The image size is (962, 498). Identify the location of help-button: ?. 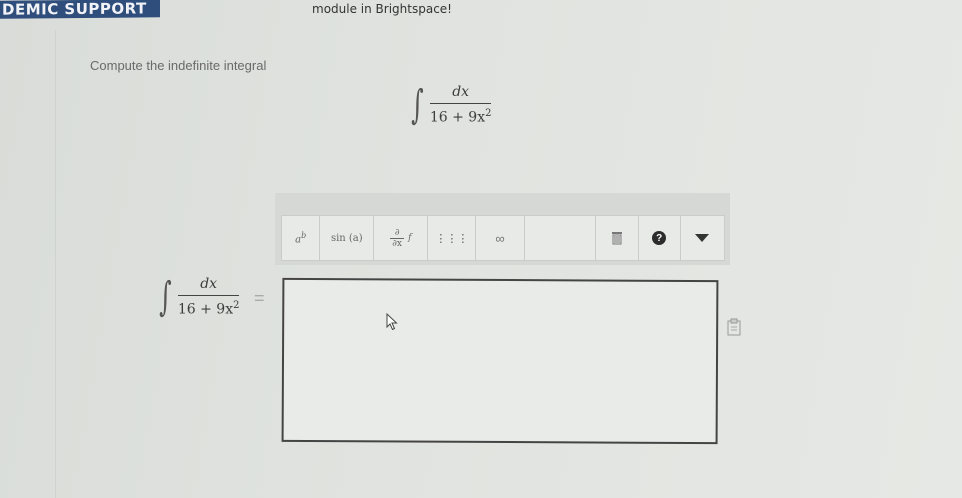
(660, 238).